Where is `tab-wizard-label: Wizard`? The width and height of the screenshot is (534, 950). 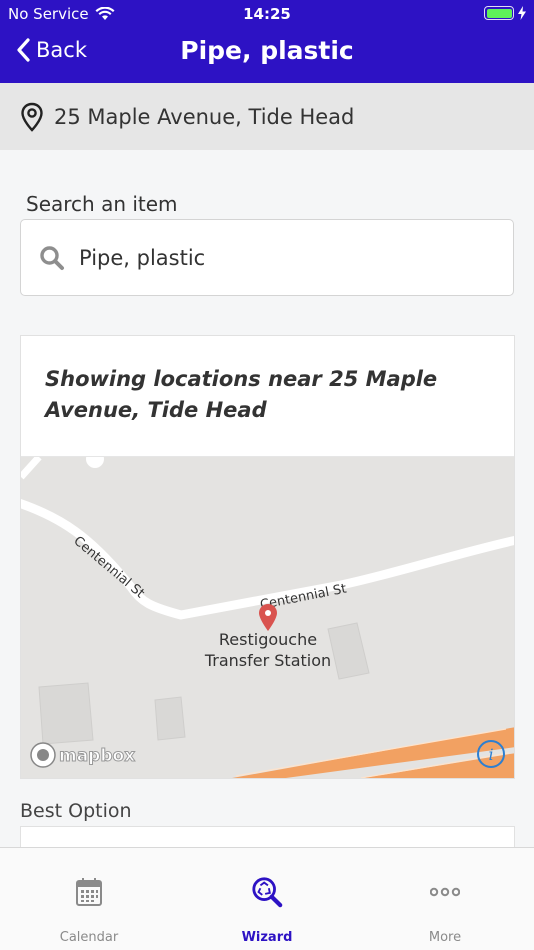 tab-wizard-label: Wizard is located at coordinates (267, 937).